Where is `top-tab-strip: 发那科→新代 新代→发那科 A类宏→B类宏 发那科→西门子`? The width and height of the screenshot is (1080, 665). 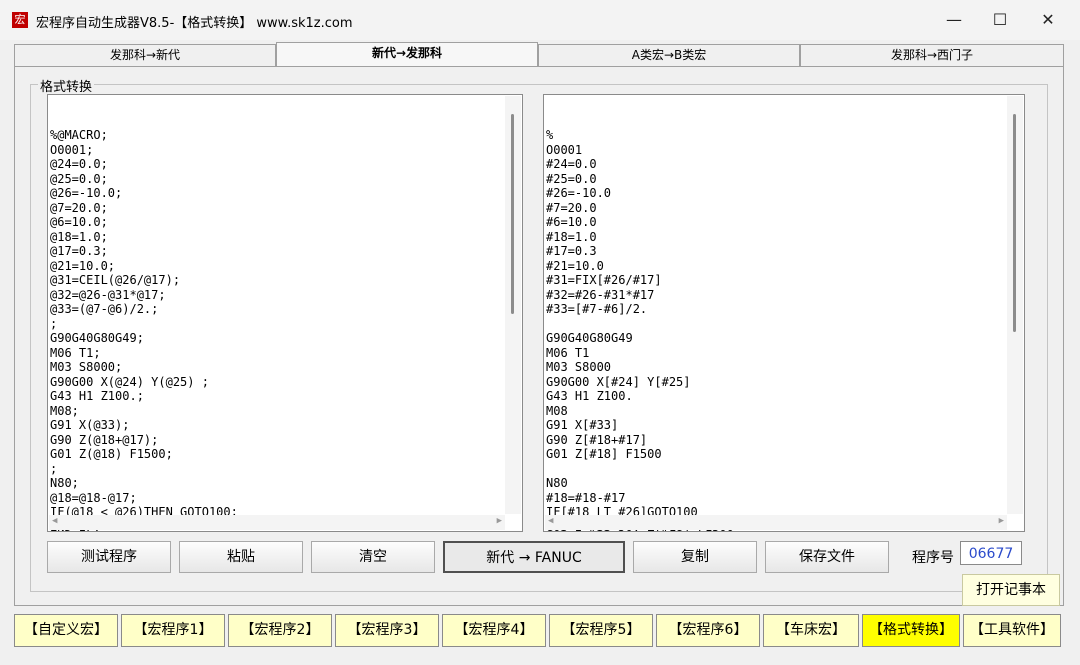
top-tab-strip: 发那科→新代 新代→发那科 A类宏→B类宏 发那科→西门子 is located at coordinates (539, 54).